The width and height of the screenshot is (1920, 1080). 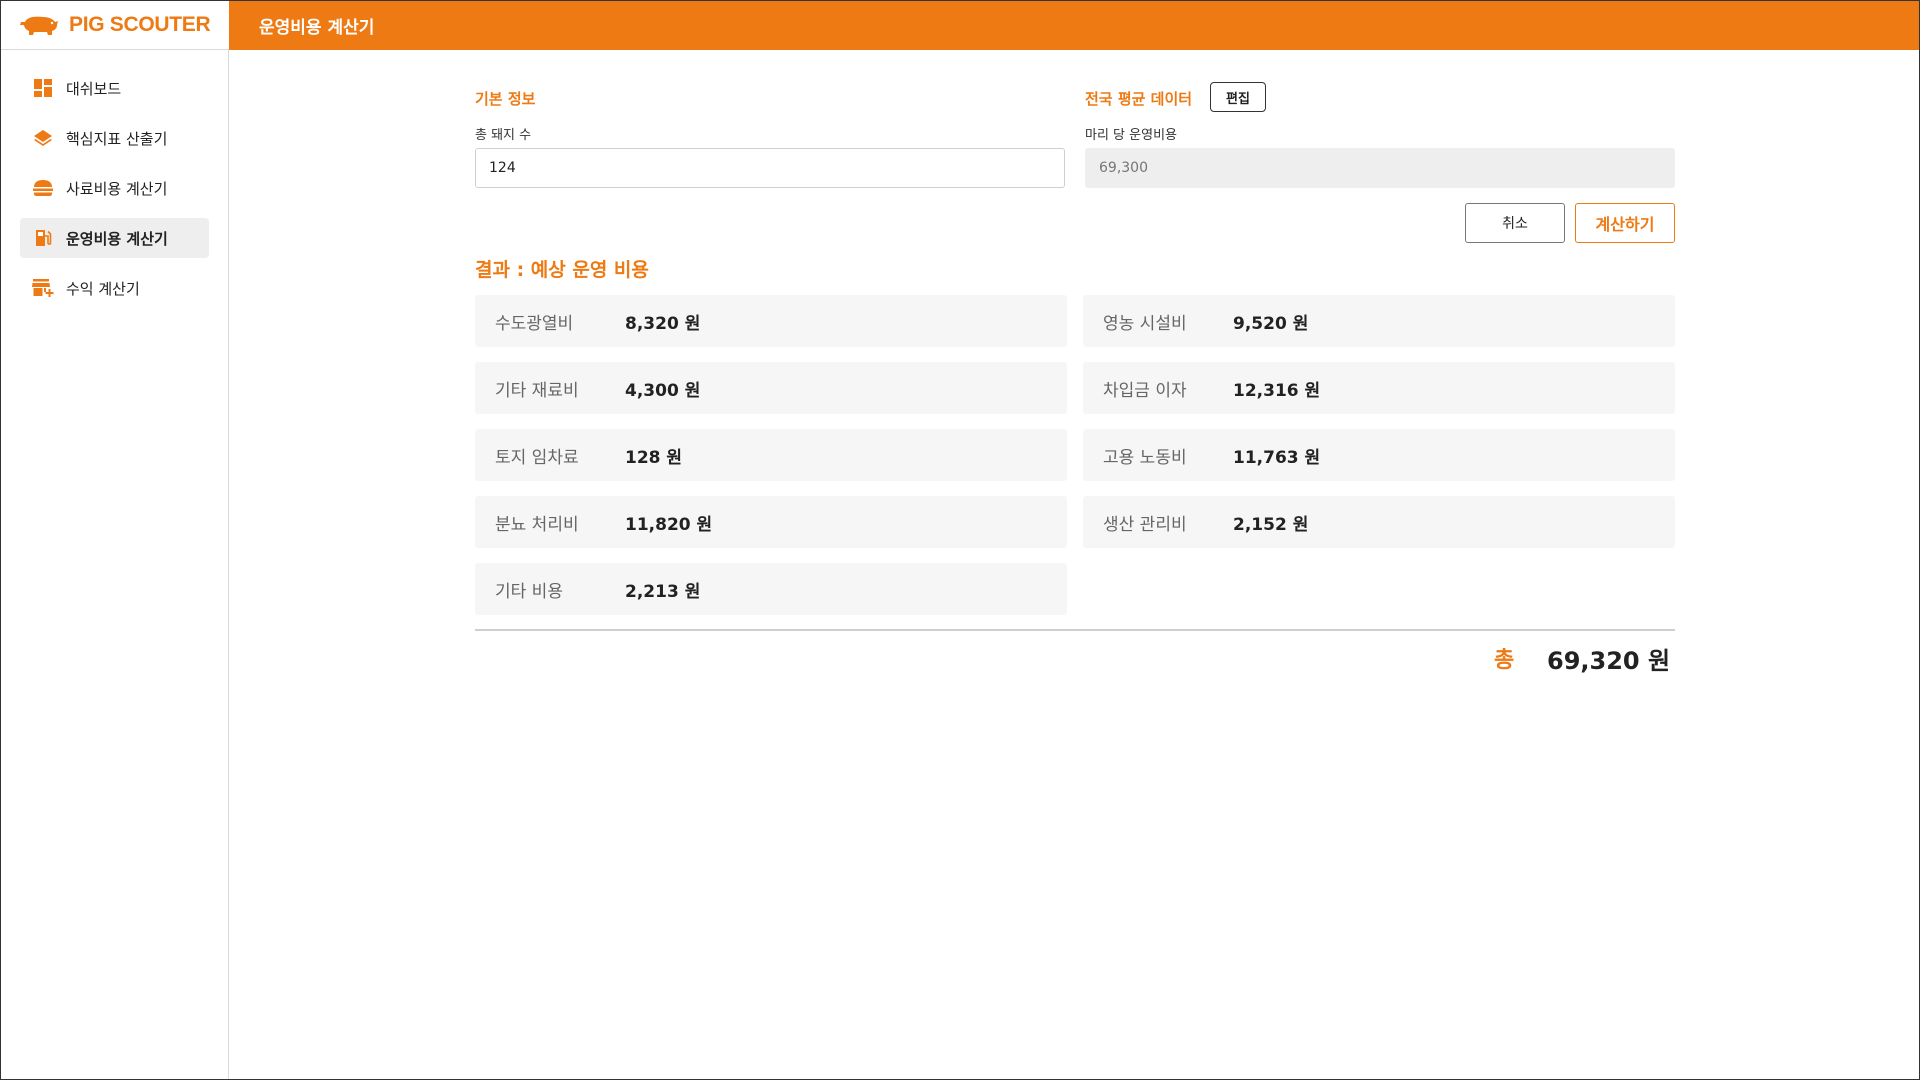 What do you see at coordinates (115, 564) in the screenshot?
I see `sidebar: 대쉬보드 핵심지표 산출기 사료비용 계산기 운영비용 계산기 수익 계산기` at bounding box center [115, 564].